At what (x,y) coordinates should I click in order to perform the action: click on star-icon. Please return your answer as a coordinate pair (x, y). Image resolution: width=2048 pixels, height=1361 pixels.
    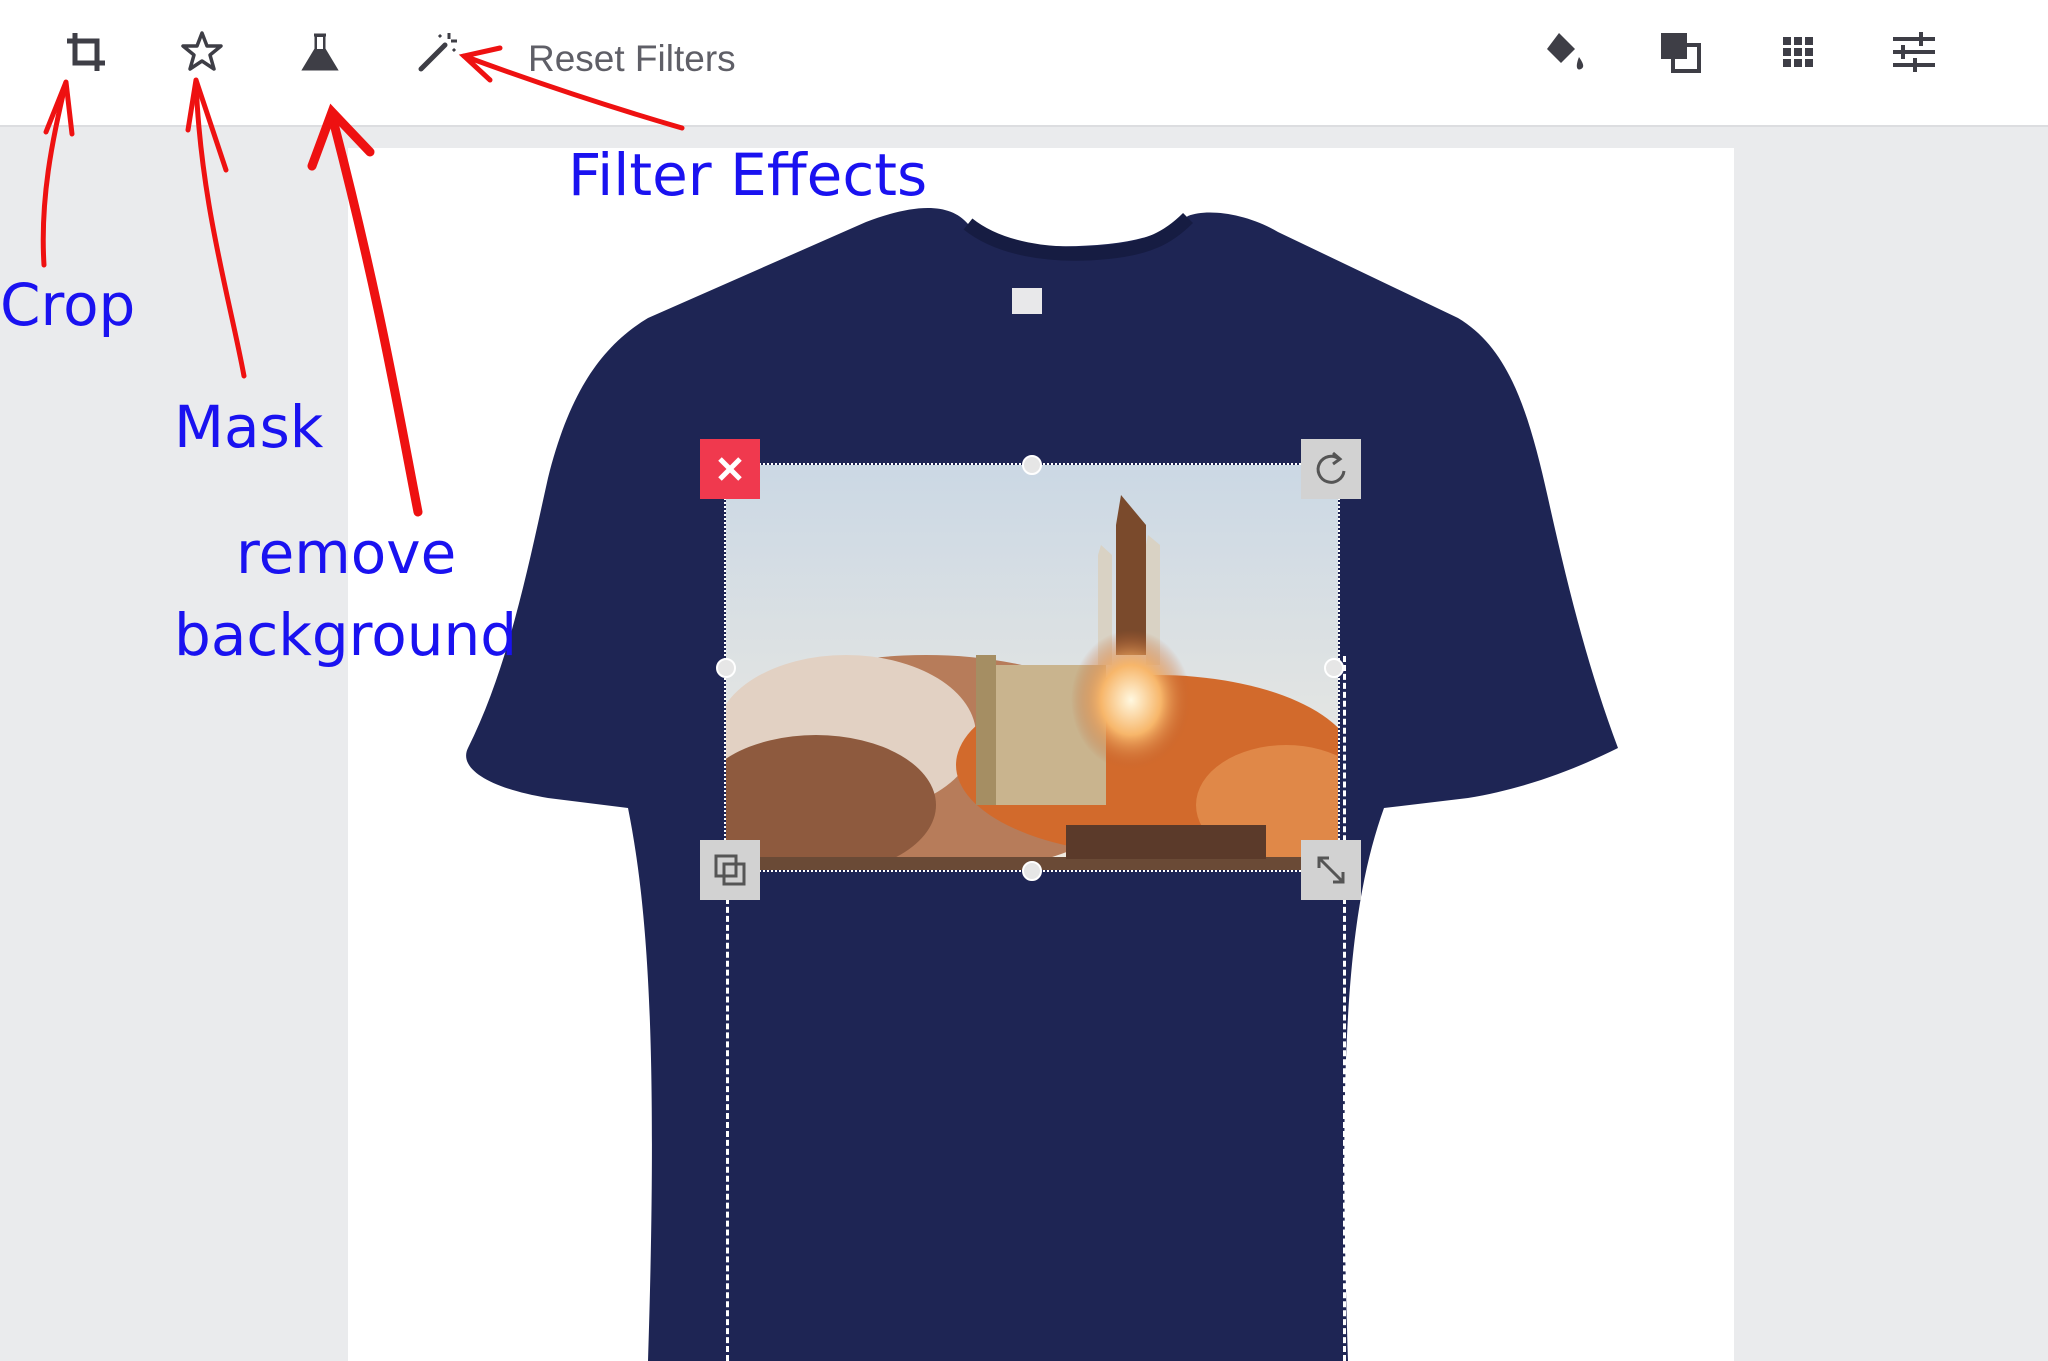
    Looking at the image, I should click on (202, 51).